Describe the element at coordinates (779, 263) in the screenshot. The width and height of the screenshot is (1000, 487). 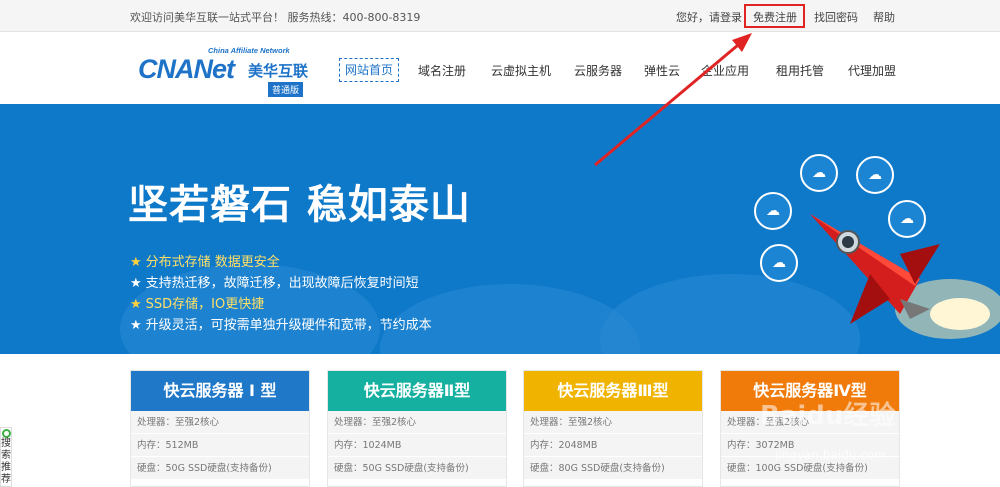
I see `cloud-gear-icon: ☁` at that location.